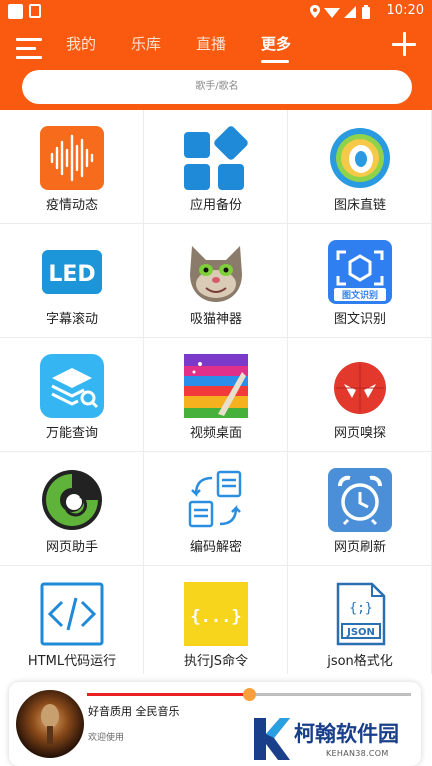 The height and width of the screenshot is (766, 432). I want to click on layers-search-icon, so click(72, 386).